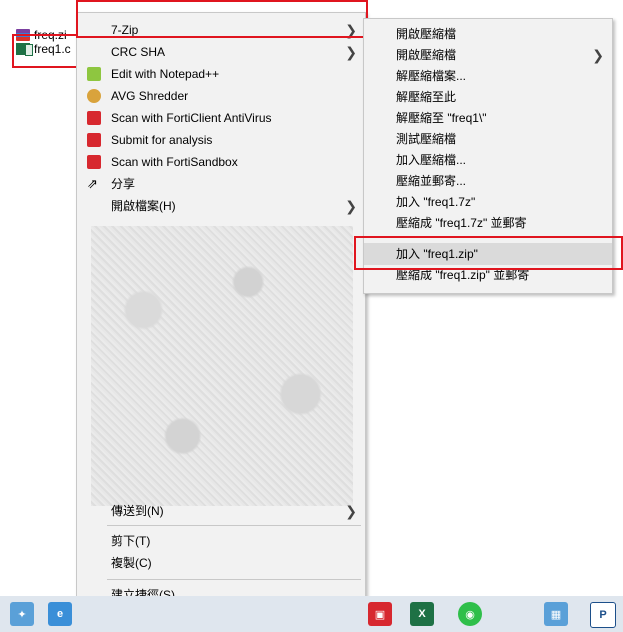  I want to click on submenu-item-open-archive: 開啟壓縮檔, so click(488, 34).